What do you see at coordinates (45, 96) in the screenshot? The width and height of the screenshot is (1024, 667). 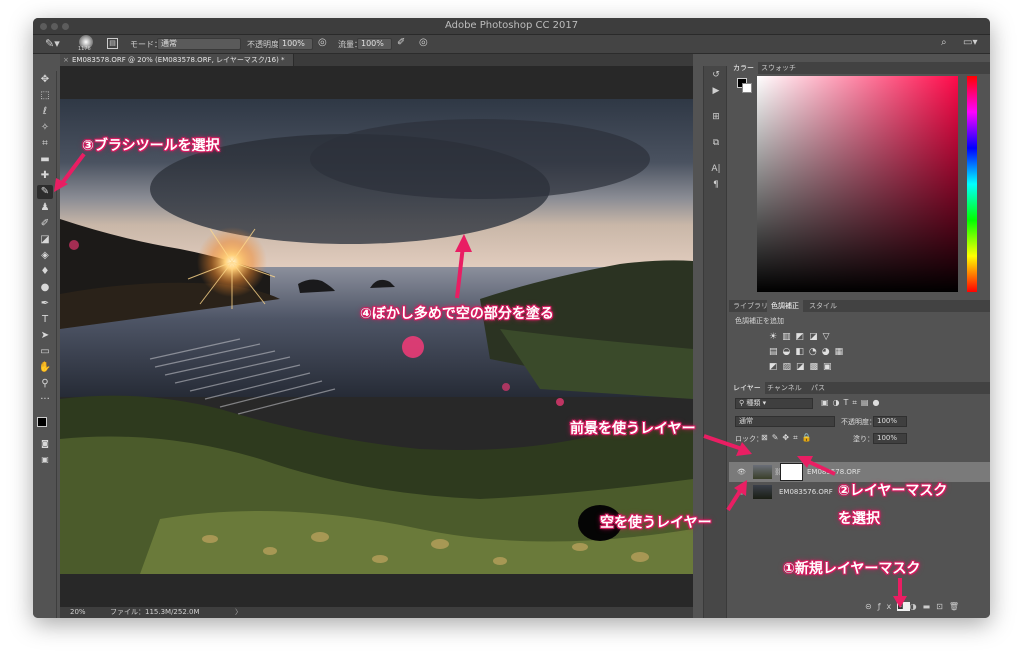 I see `marquee-tool-icon: ⬚` at bounding box center [45, 96].